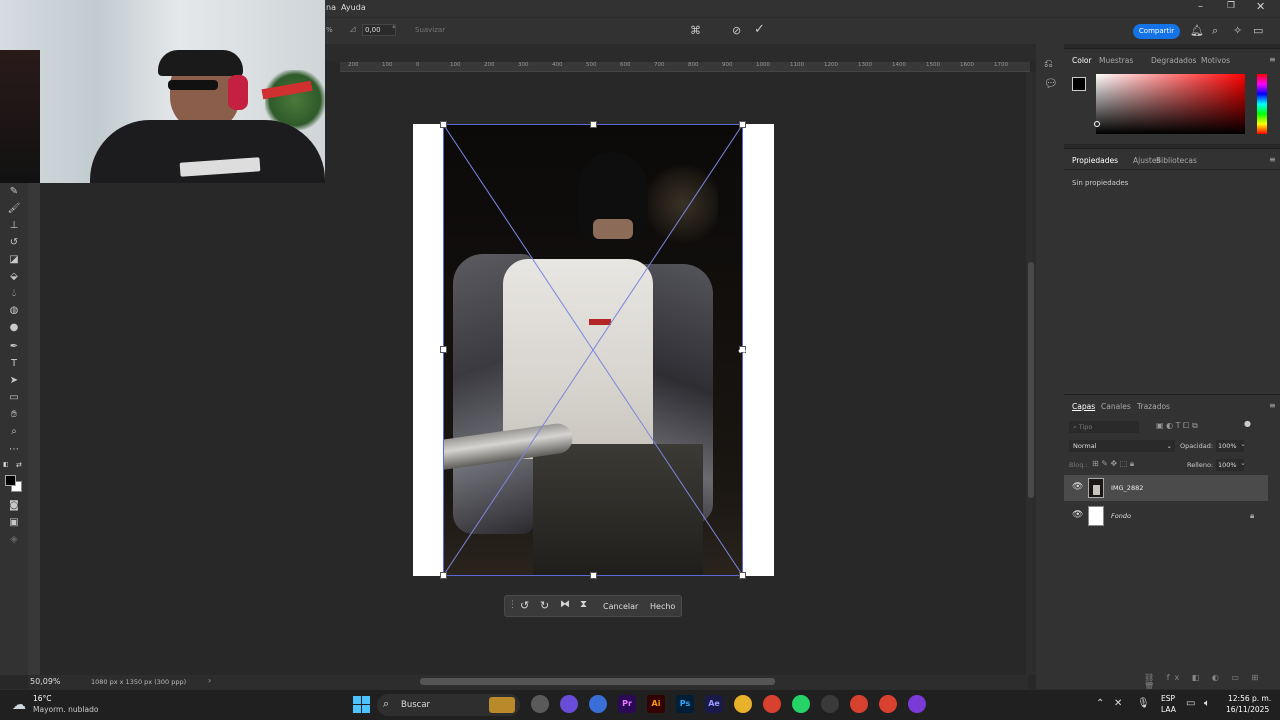  I want to click on workspace-icon: ▭, so click(1258, 30).